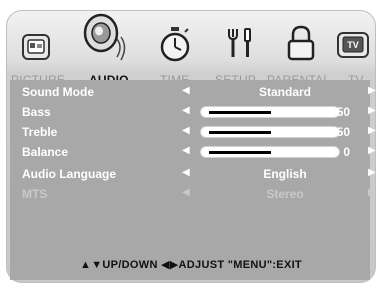  Describe the element at coordinates (175, 43) in the screenshot. I see `stopwatch-icon` at that location.